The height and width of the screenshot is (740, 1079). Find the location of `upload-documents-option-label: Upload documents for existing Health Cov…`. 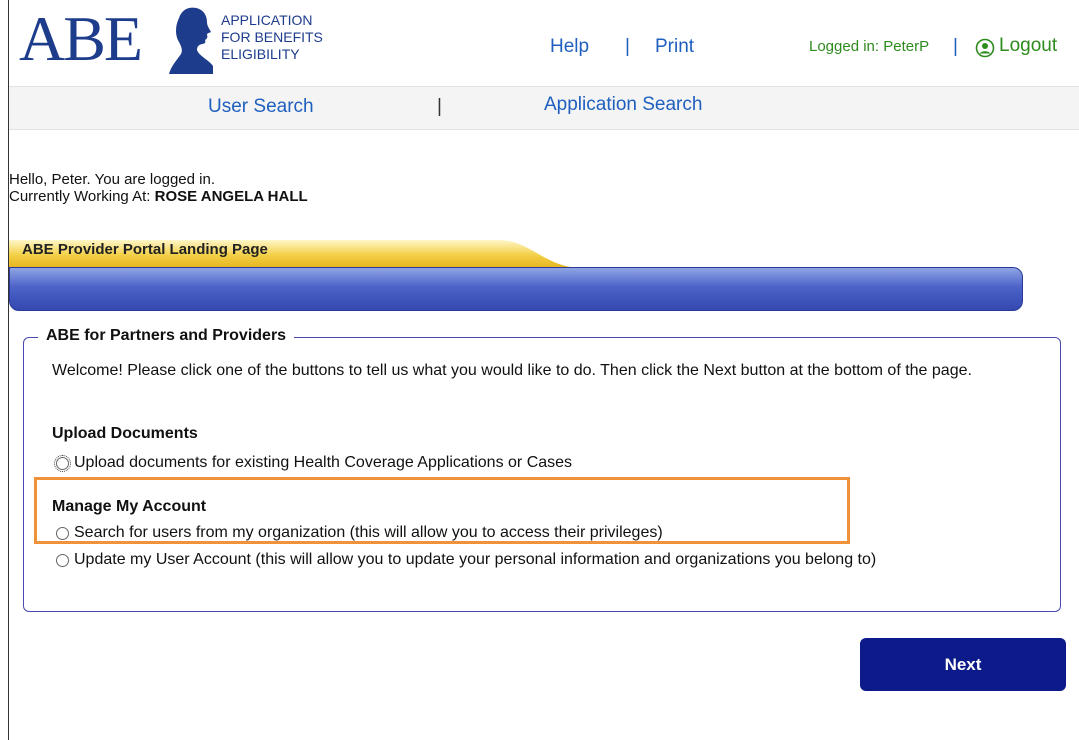

upload-documents-option-label: Upload documents for existing Health Cov… is located at coordinates (323, 462).